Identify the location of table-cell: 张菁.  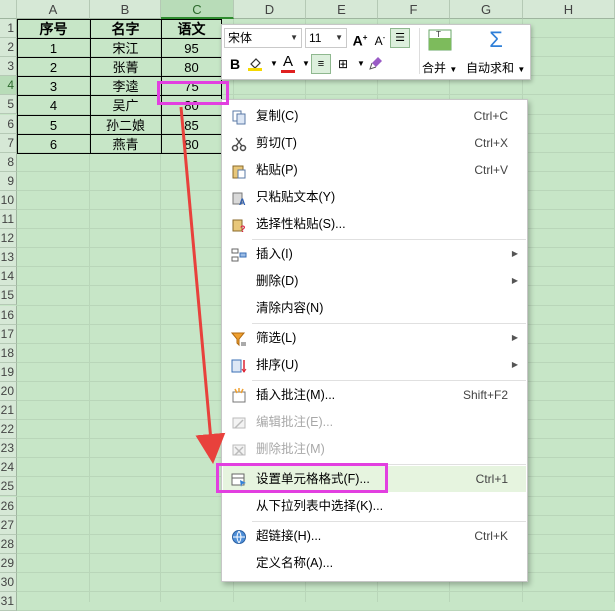
(125, 67).